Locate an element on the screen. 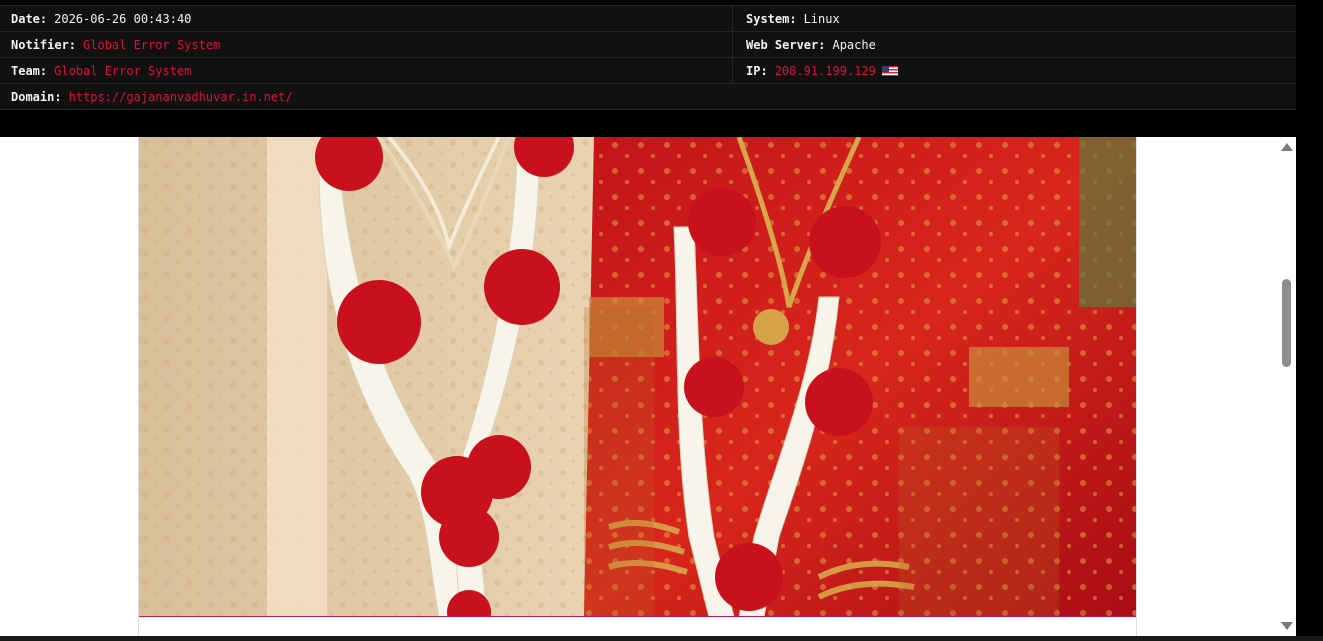 The width and height of the screenshot is (1323, 641). date-cell: Date: 2026-06-26 00:43:40 is located at coordinates (366, 18).